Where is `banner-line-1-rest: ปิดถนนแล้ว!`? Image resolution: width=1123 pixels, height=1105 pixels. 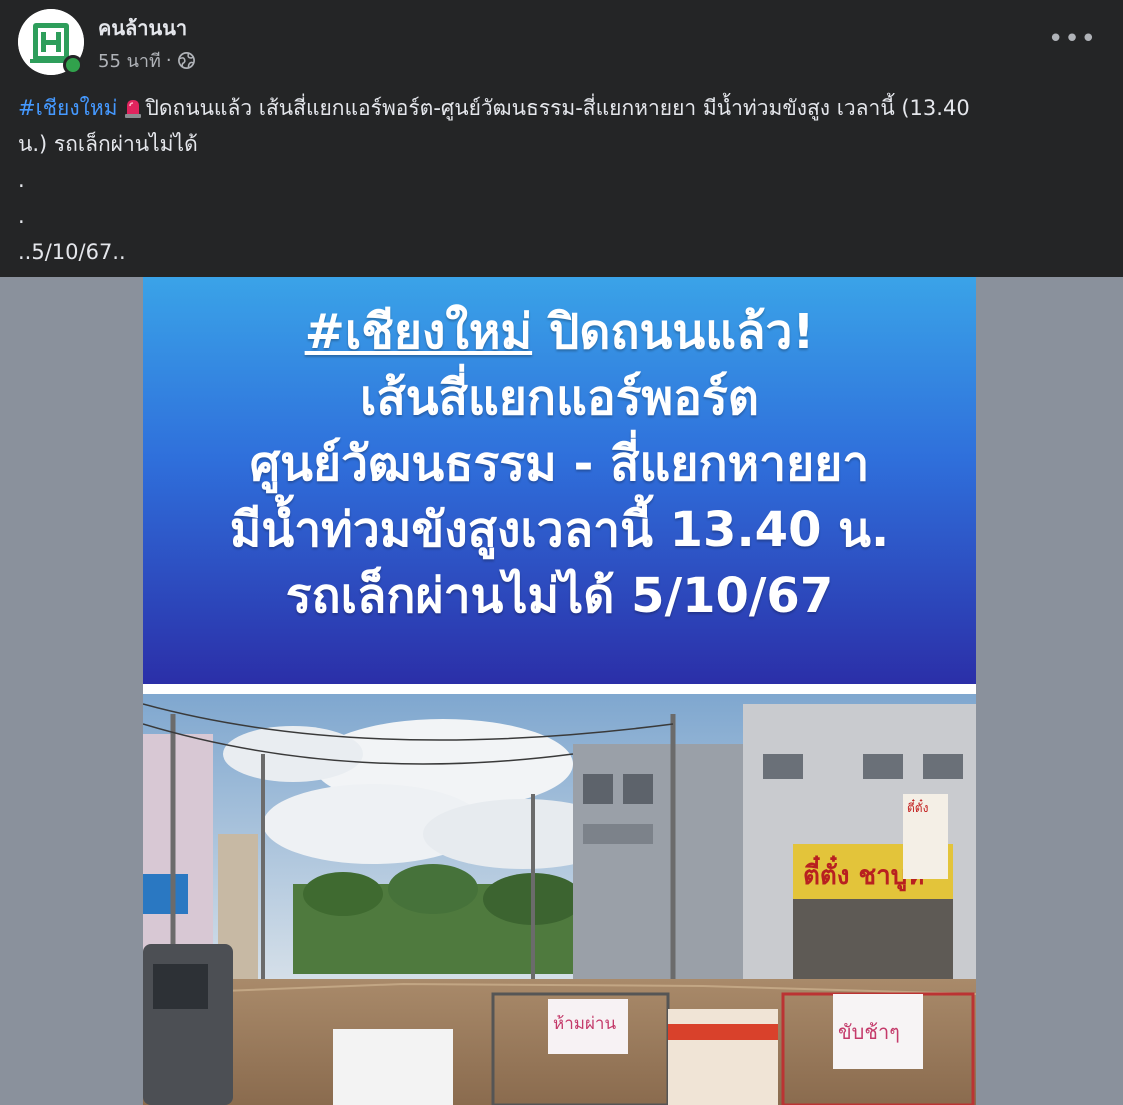
banner-line-1-rest: ปิดถนนแล้ว! is located at coordinates (673, 332).